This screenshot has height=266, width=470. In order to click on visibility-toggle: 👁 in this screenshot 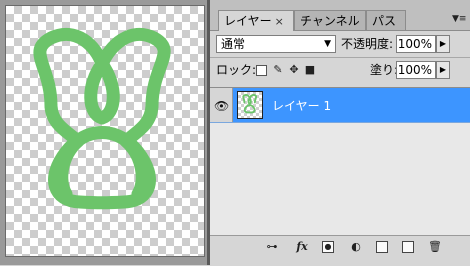, I will do `click(221, 105)`.